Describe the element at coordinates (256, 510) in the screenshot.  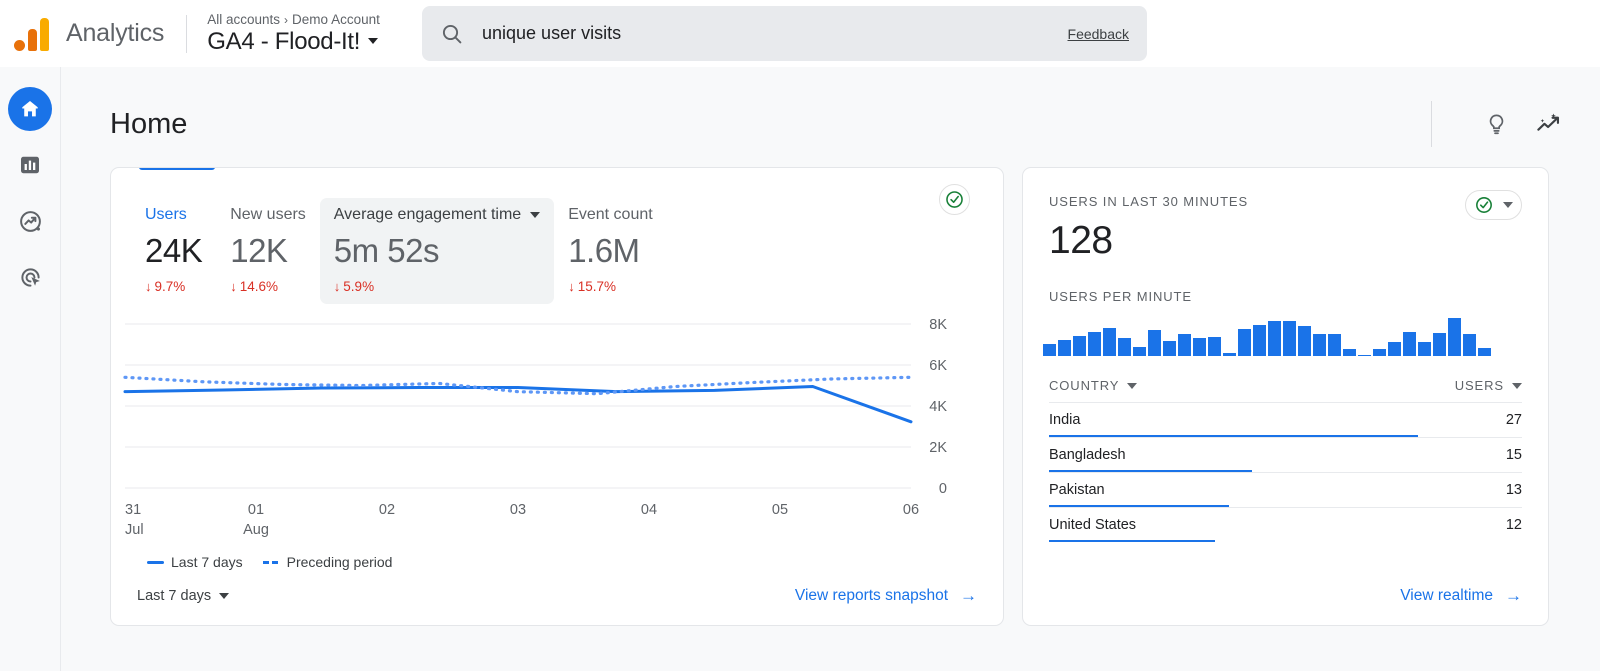
I see `svg-text: 01` at that location.